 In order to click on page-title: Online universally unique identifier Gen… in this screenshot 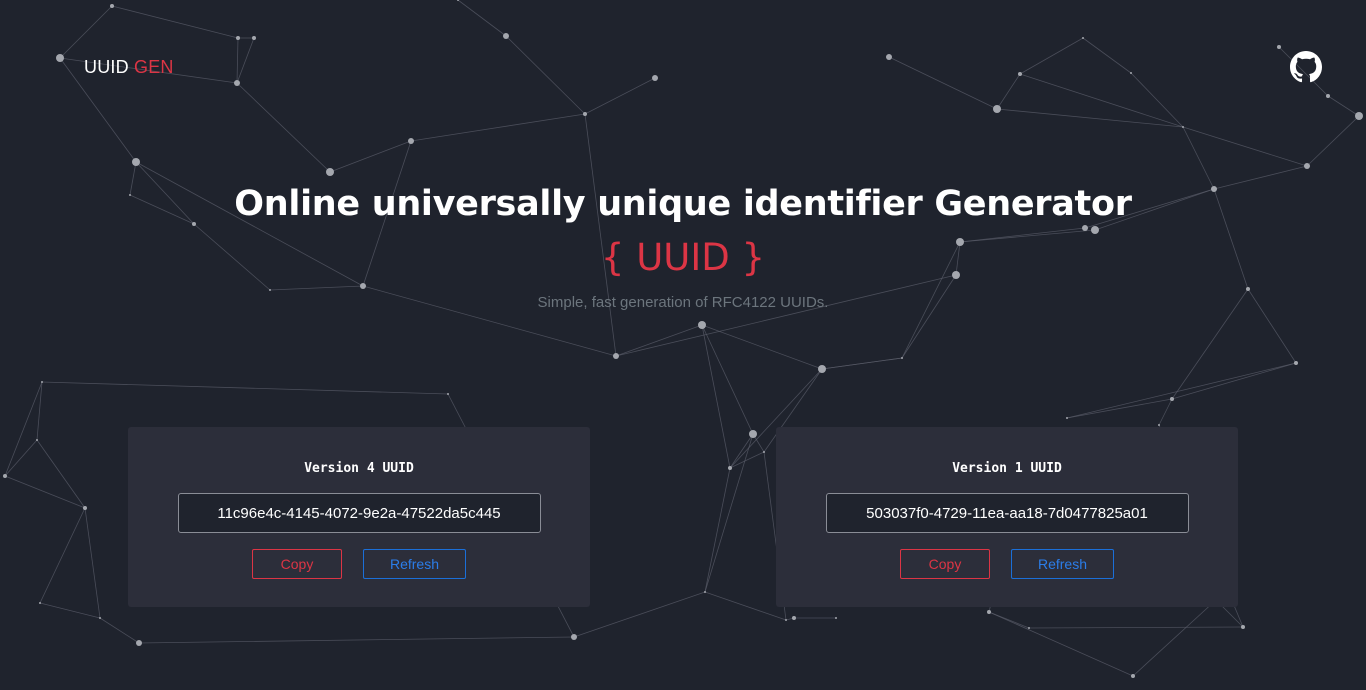, I will do `click(683, 204)`.